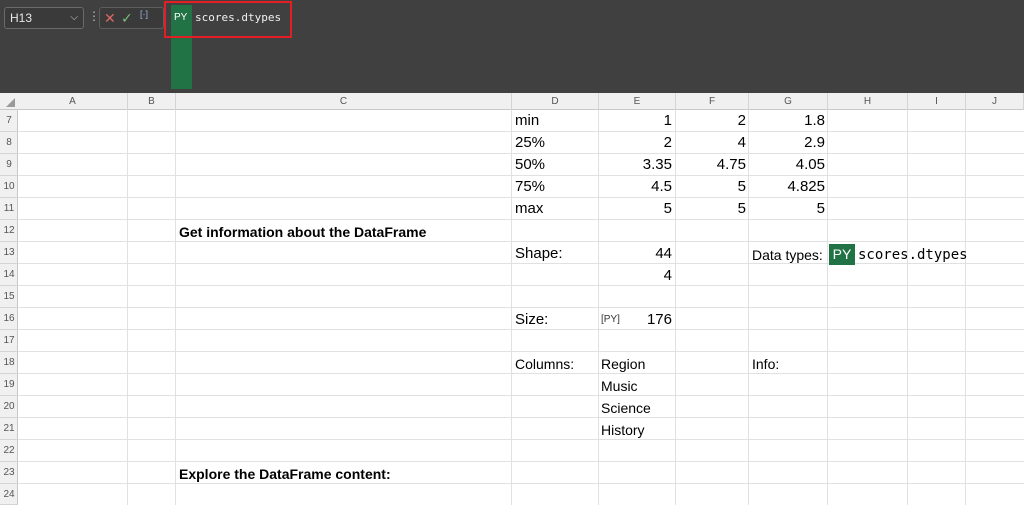  I want to click on cell-e19: Music, so click(619, 386).